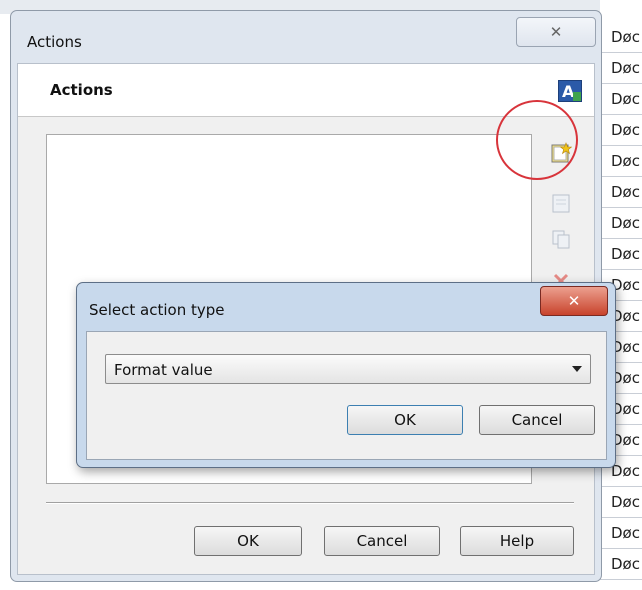 The width and height of the screenshot is (642, 590). I want to click on ok-button: OK, so click(248, 541).